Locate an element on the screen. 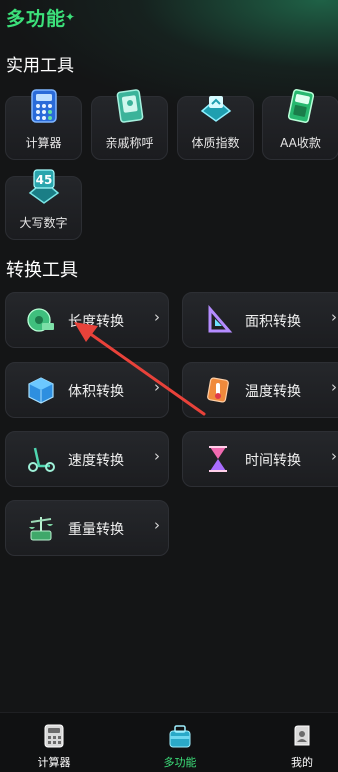 This screenshot has width=338, height=772. number-45-icon: 45 is located at coordinates (43, 186).